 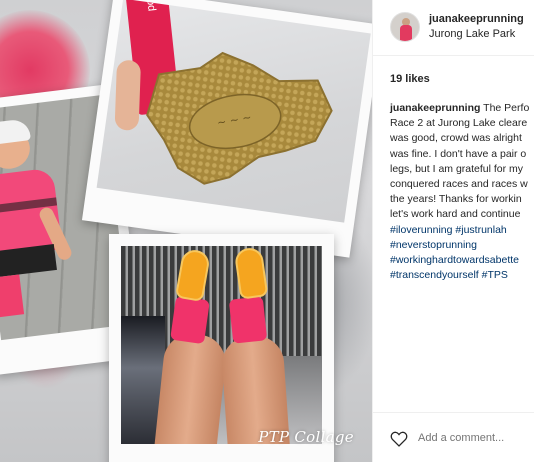 I want to click on likes-count: 19 likes, so click(x=410, y=79).